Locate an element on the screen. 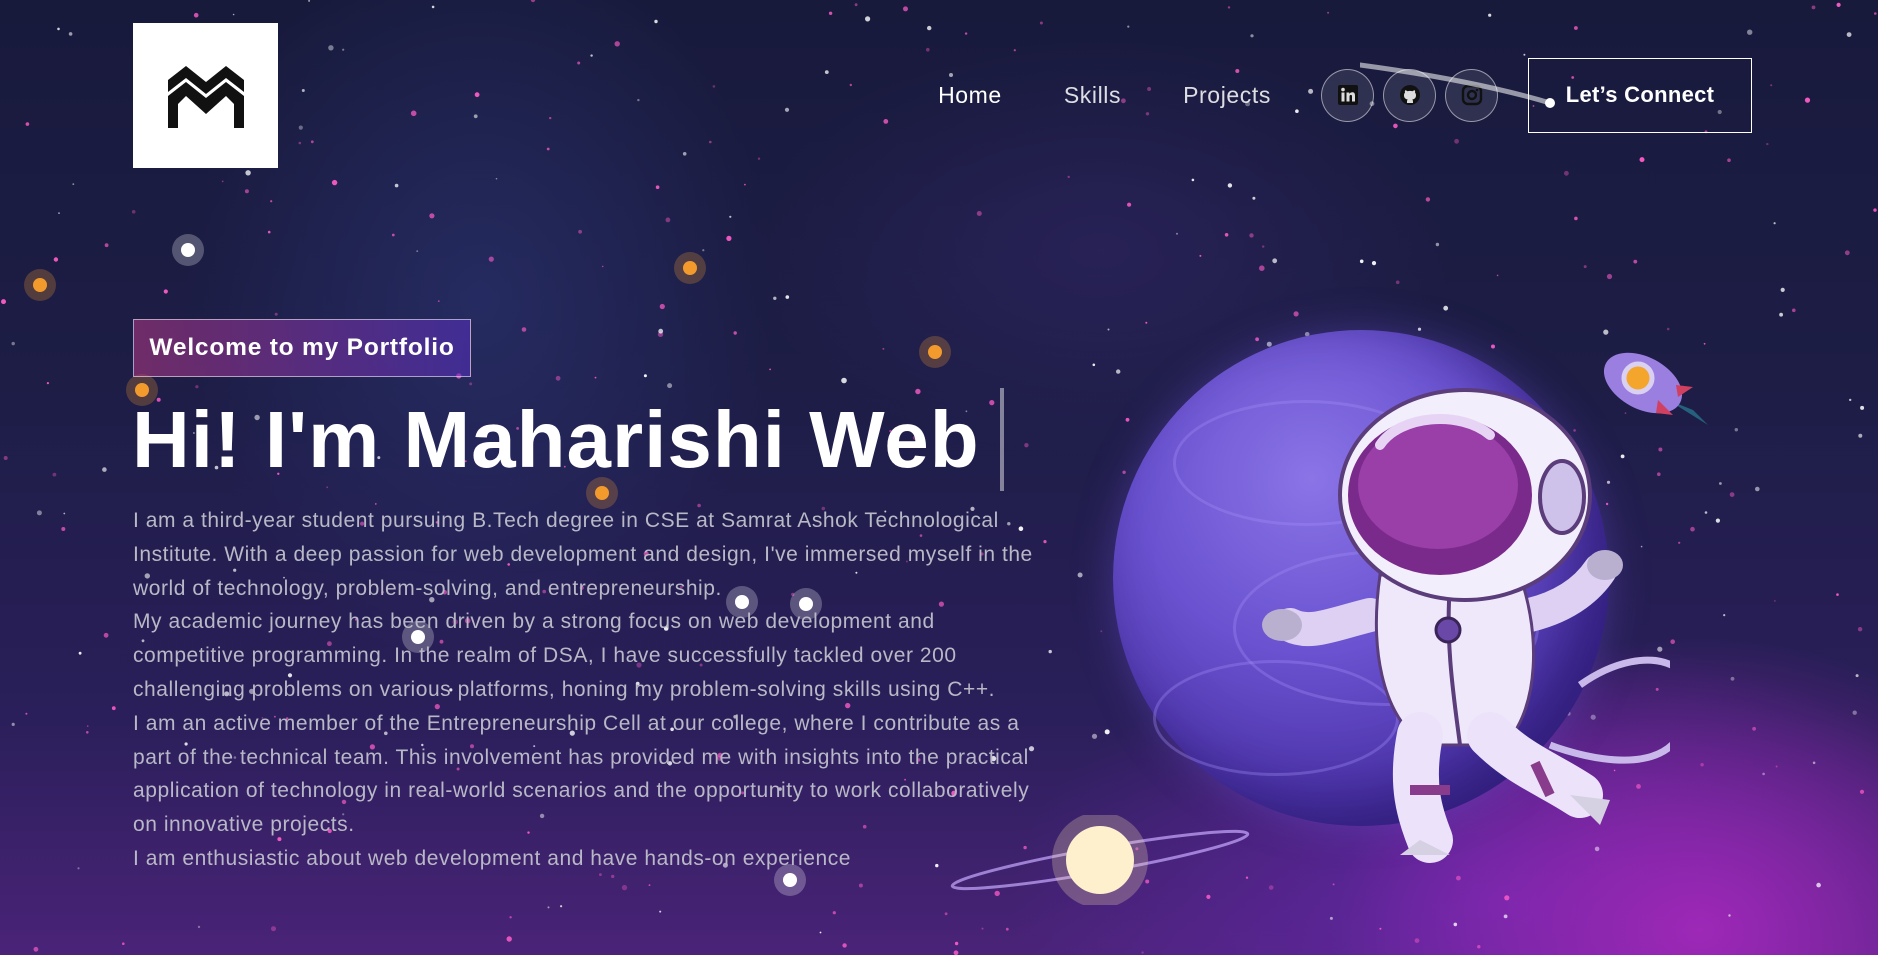 The width and height of the screenshot is (1878, 955). nav-link-projects: Projects is located at coordinates (1227, 95).